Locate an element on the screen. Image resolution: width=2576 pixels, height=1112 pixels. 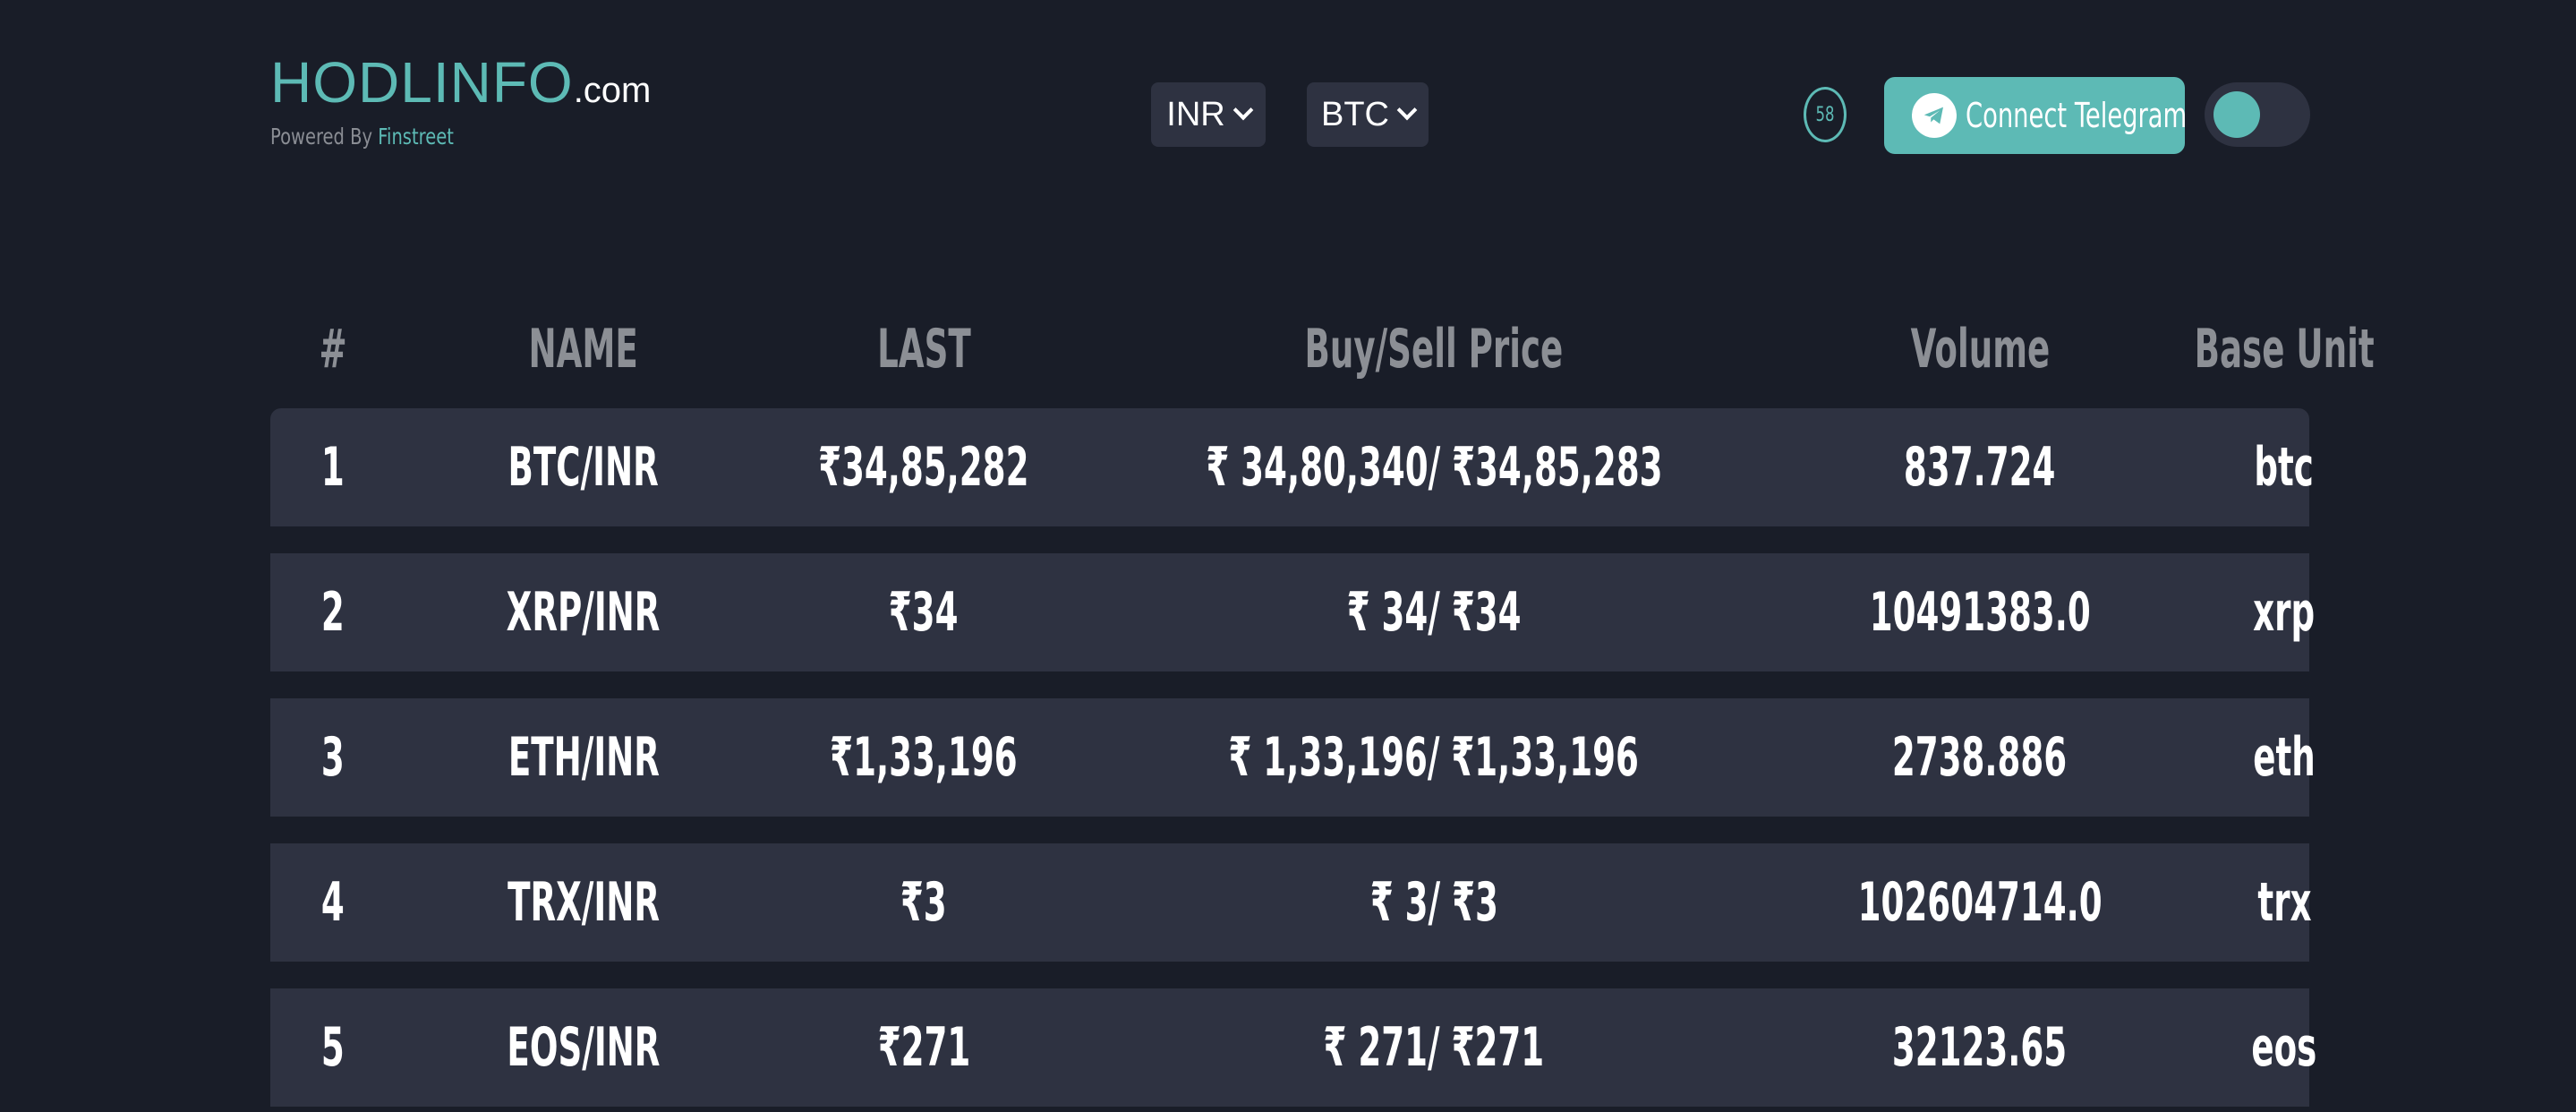
row-last: ₹3 is located at coordinates (923, 902).